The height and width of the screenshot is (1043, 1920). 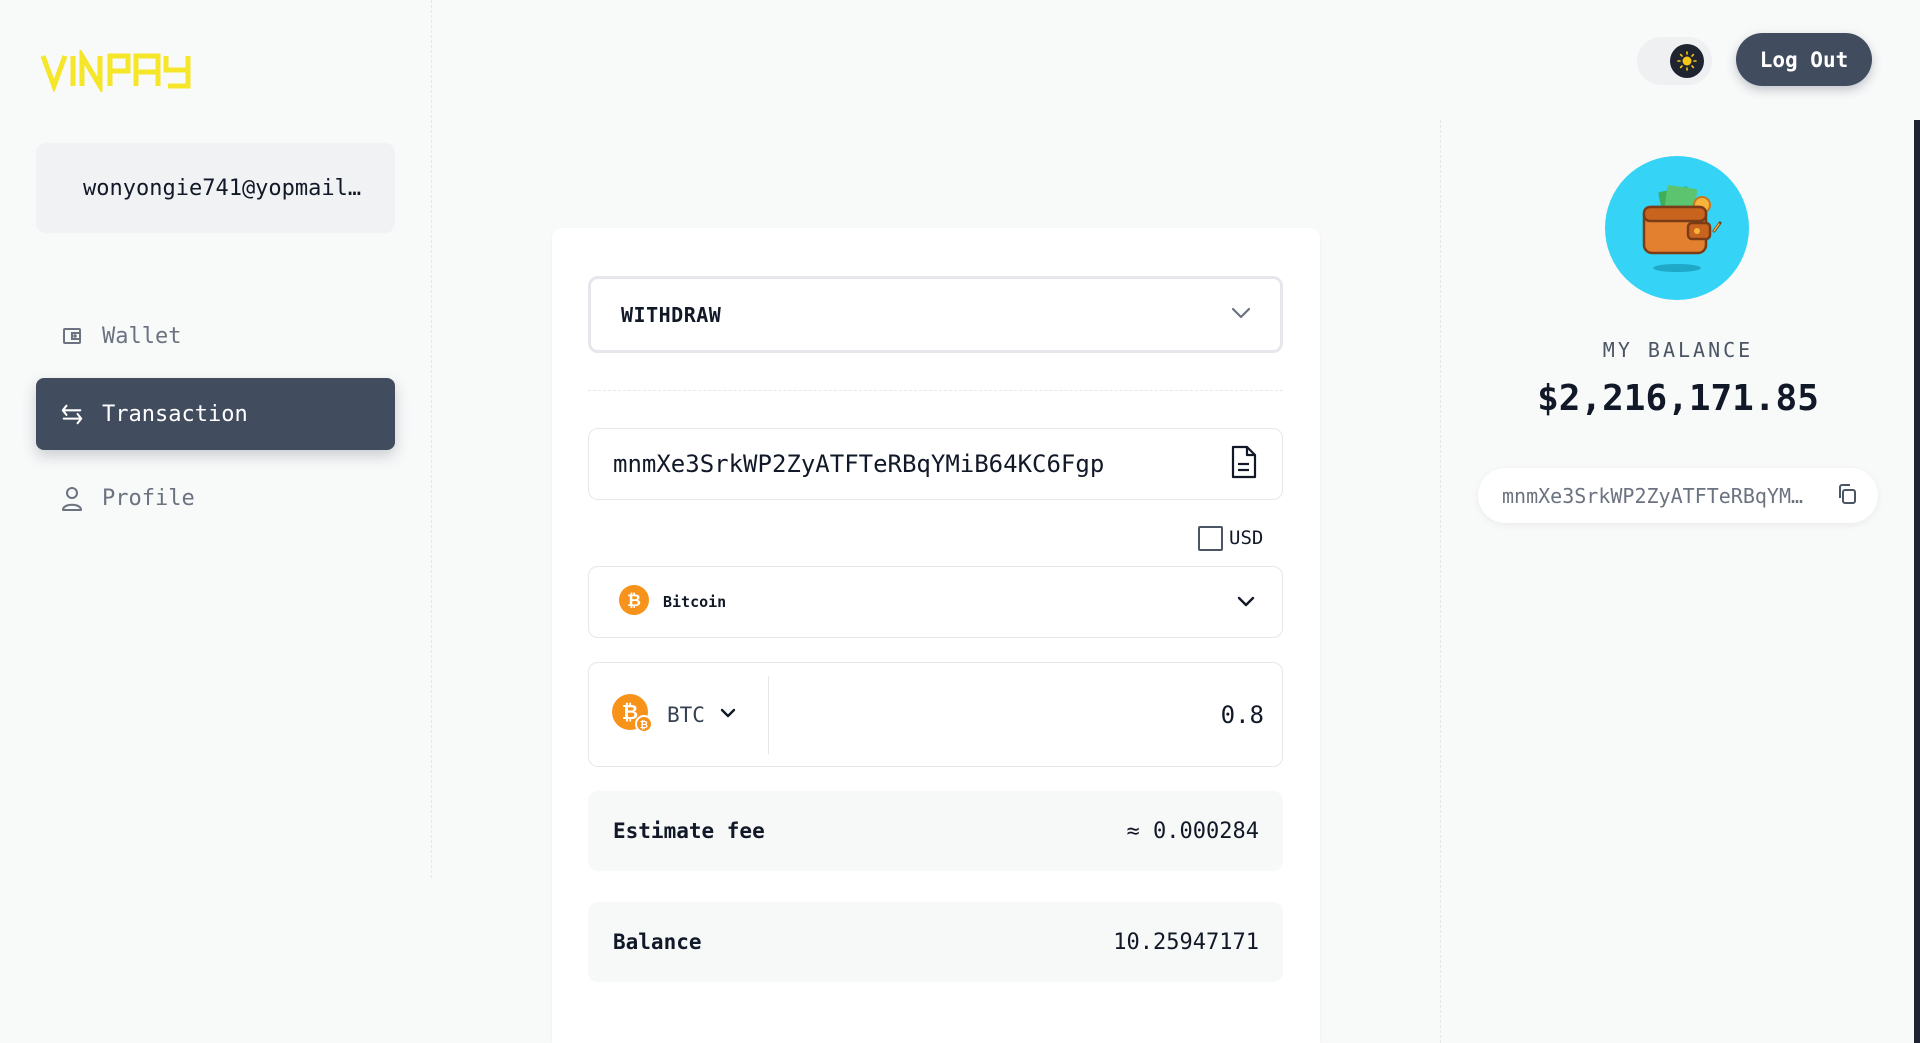 What do you see at coordinates (72, 414) in the screenshot?
I see `transfer-arrows-icon` at bounding box center [72, 414].